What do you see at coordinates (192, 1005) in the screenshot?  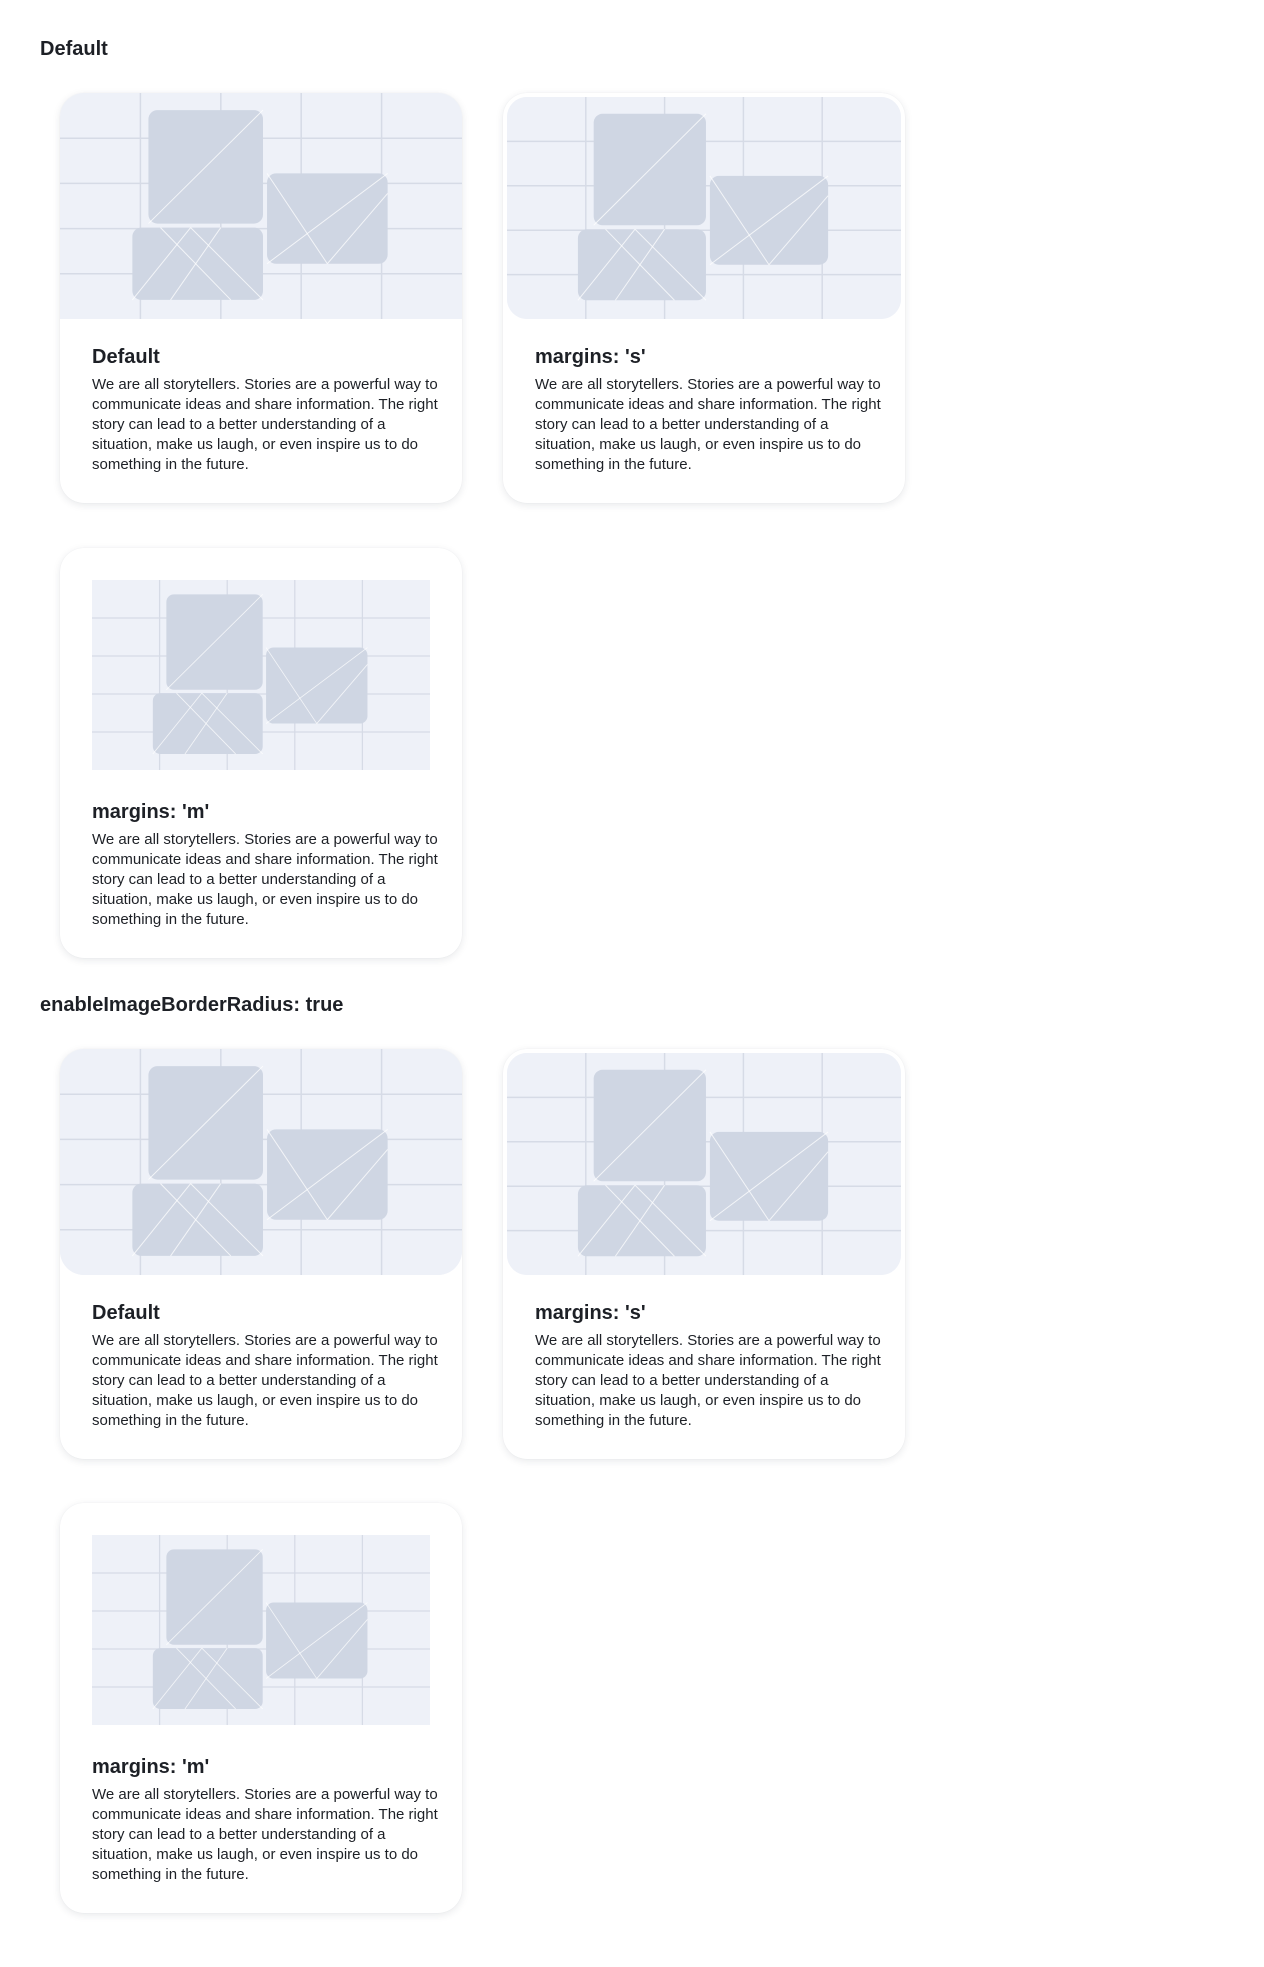 I see `section-title-enable-image-border-radius: enableImageBorderRadius: true` at bounding box center [192, 1005].